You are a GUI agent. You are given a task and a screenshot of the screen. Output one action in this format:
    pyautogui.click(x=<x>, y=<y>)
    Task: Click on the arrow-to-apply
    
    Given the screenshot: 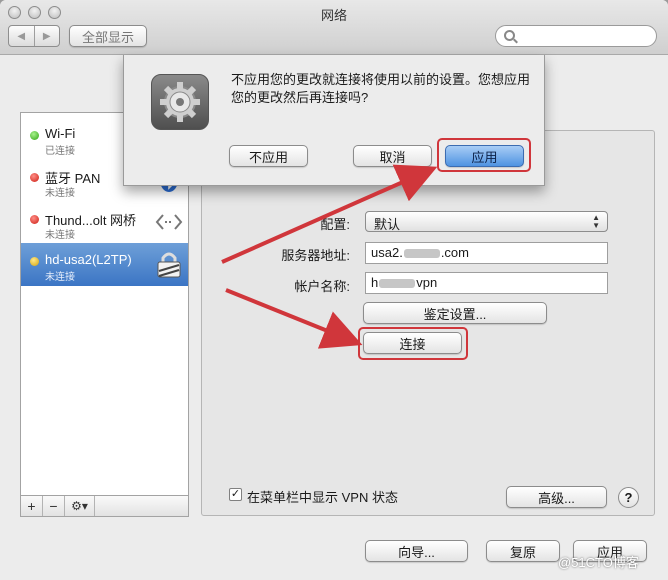 What is the action you would take?
    pyautogui.click(x=329, y=214)
    